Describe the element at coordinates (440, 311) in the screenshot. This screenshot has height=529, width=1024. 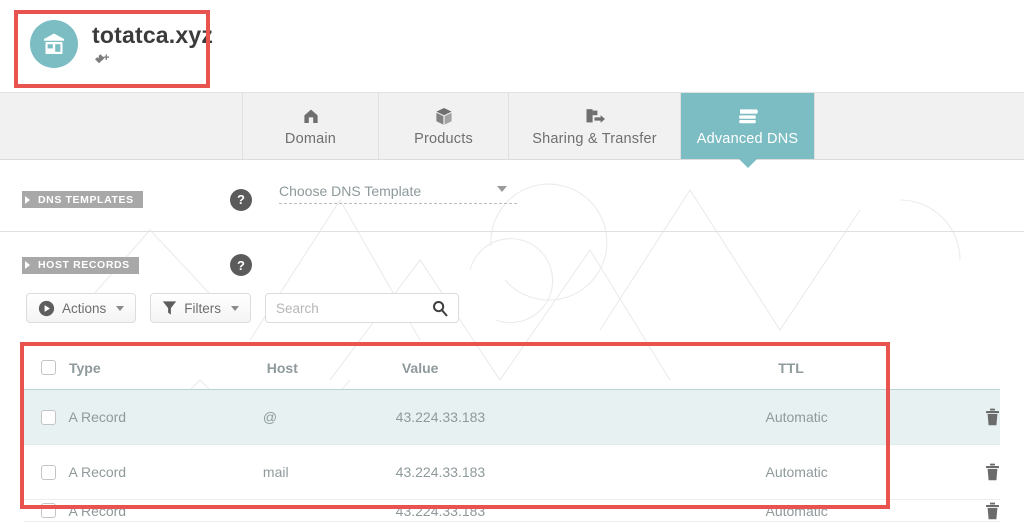
I see `magnifier-icon` at that location.